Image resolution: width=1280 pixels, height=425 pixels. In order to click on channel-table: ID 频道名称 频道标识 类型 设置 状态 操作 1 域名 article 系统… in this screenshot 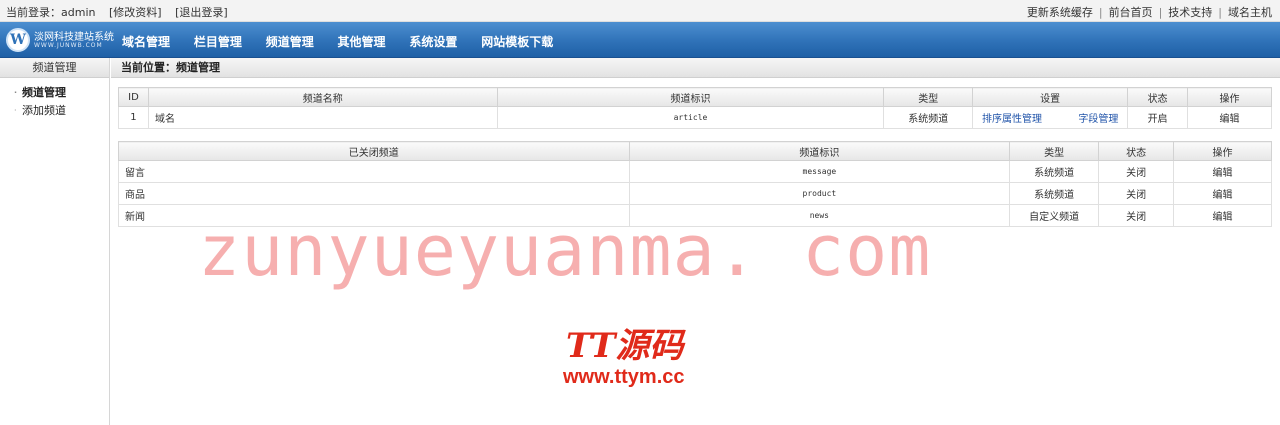, I will do `click(695, 108)`.